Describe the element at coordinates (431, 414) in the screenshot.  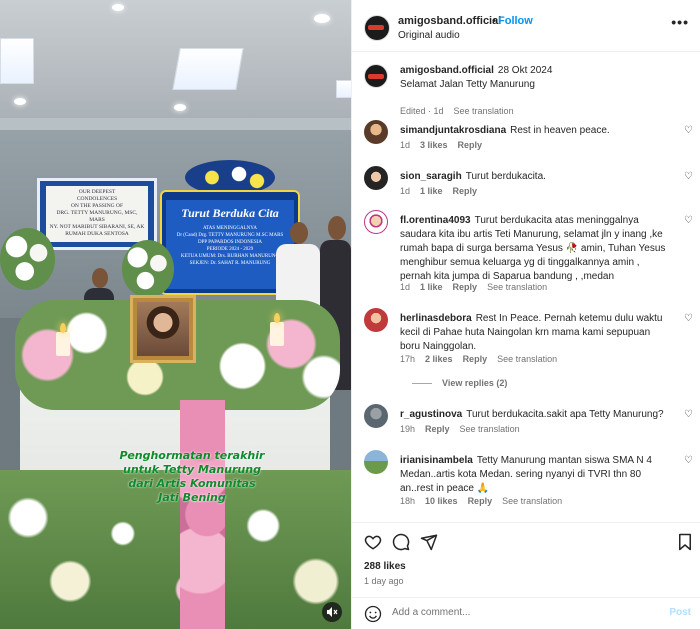
I see `commenter-username: r_agustinova` at that location.